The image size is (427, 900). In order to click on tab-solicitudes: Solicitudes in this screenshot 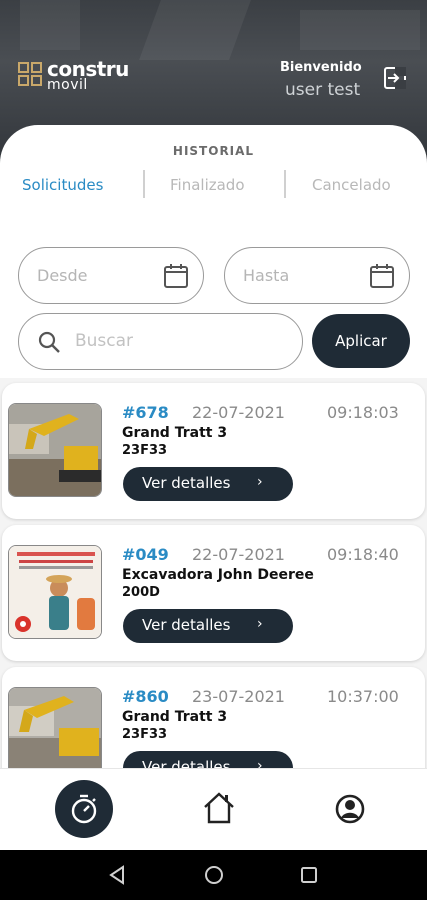, I will do `click(62, 185)`.